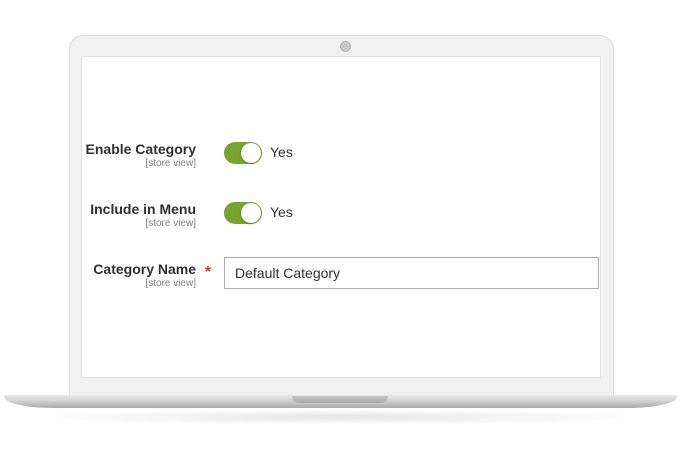 This screenshot has width=680, height=450. Describe the element at coordinates (144, 269) in the screenshot. I see `category-name-label: Category Name` at that location.